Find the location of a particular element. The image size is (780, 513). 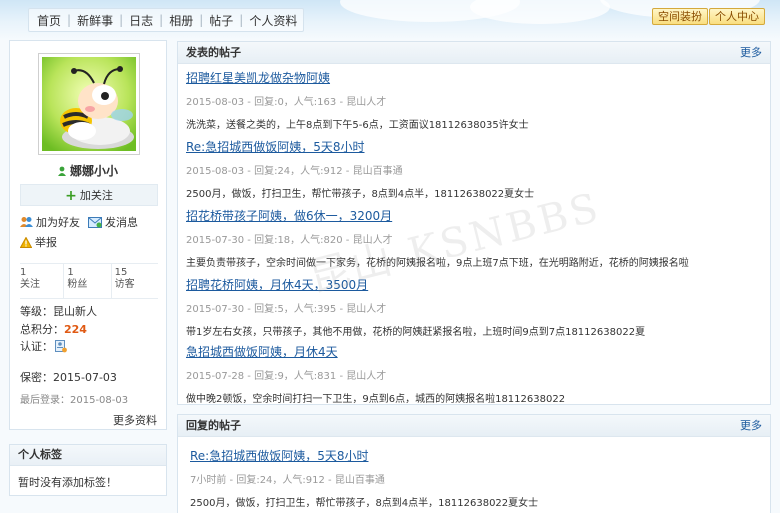

post-meta: 2015-07-30 - 回复:5，人气:395 - 昆山人才 is located at coordinates (286, 309).